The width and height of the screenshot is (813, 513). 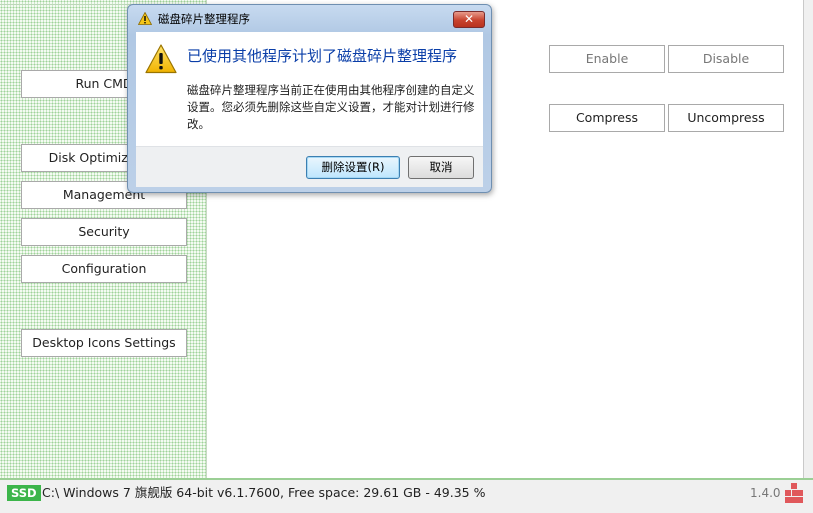 I want to click on configuration-button: Configuration, so click(x=104, y=269).